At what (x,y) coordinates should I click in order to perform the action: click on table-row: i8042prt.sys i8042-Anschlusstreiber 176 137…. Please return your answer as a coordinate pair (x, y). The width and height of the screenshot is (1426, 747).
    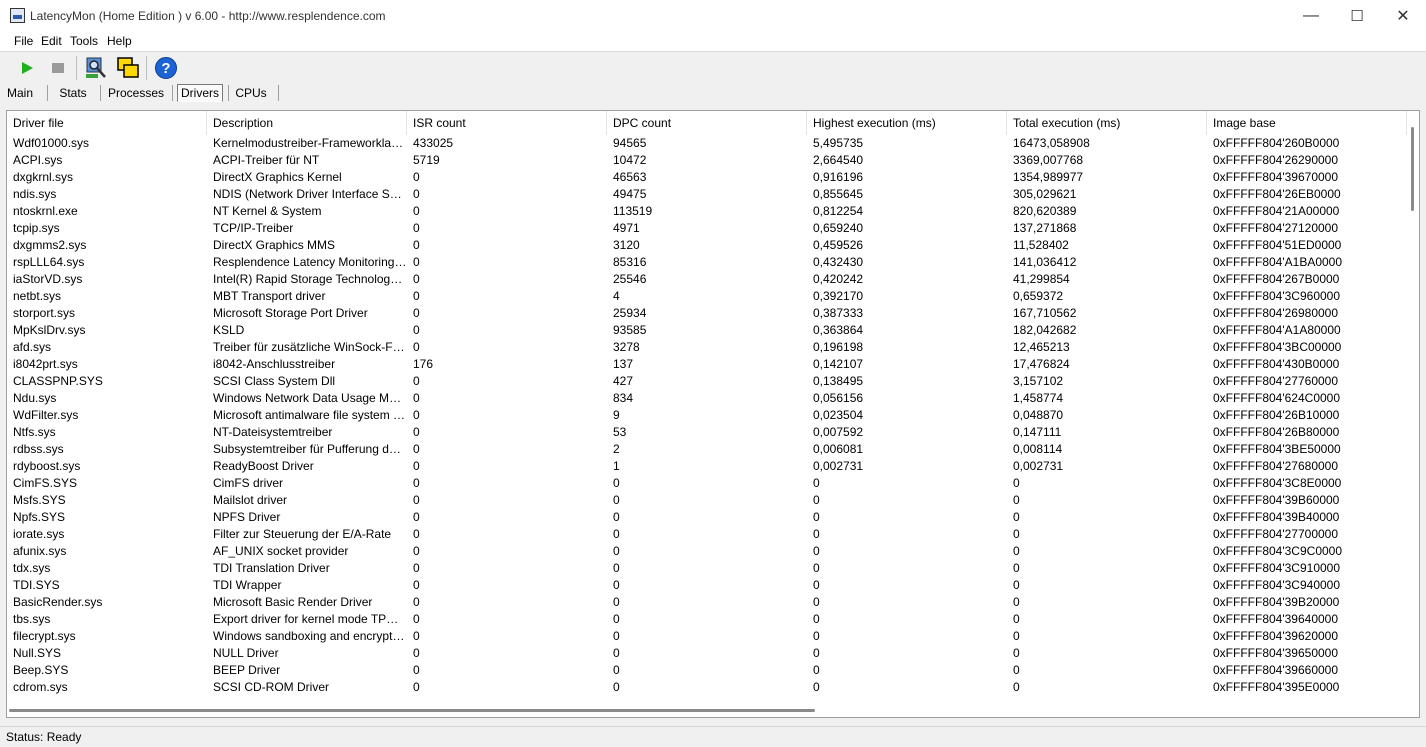
    Looking at the image, I should click on (707, 364).